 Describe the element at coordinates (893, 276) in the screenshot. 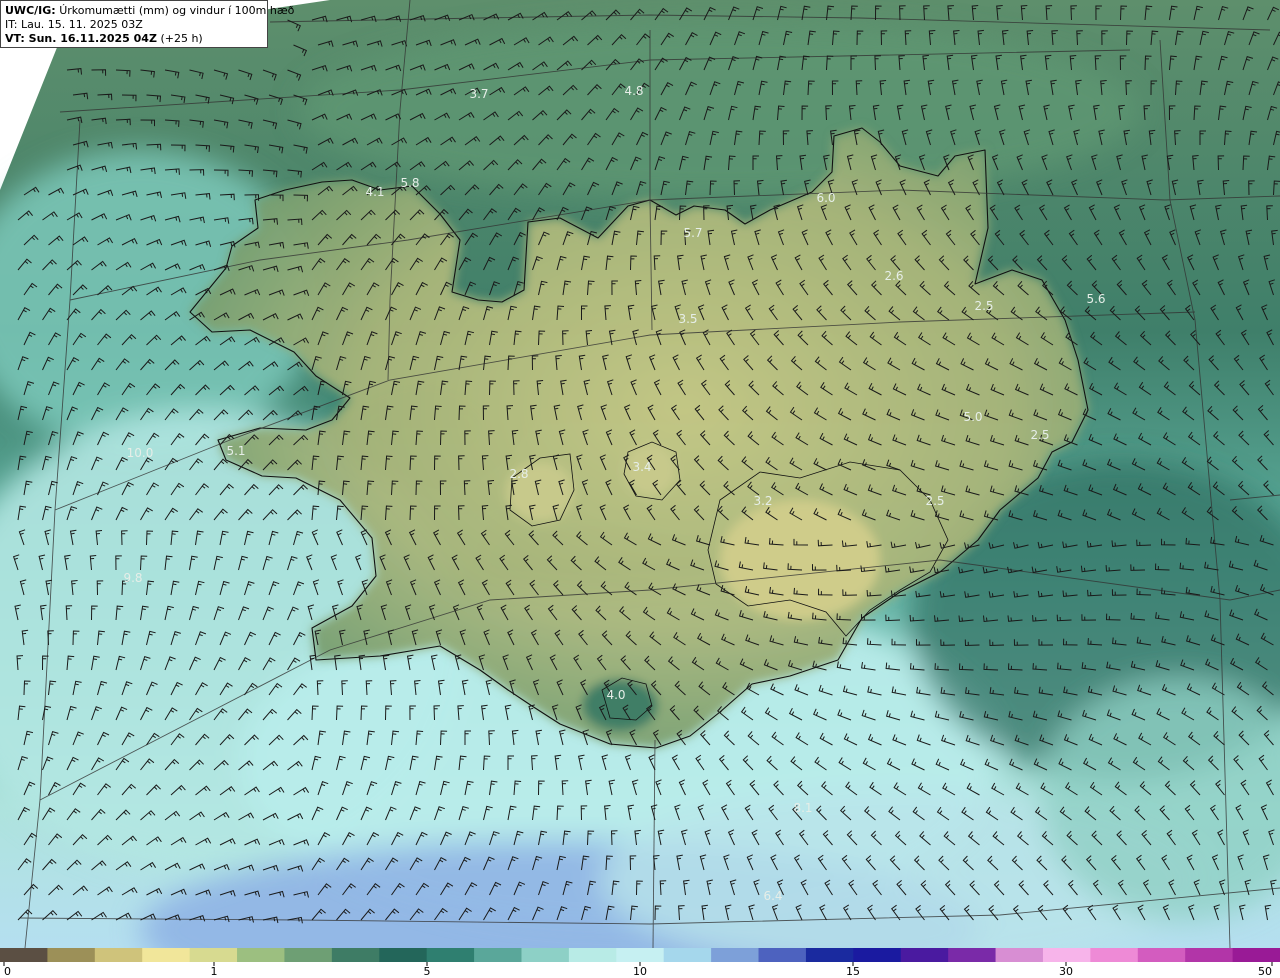

I see `precipitation-value-label: 2.6` at that location.